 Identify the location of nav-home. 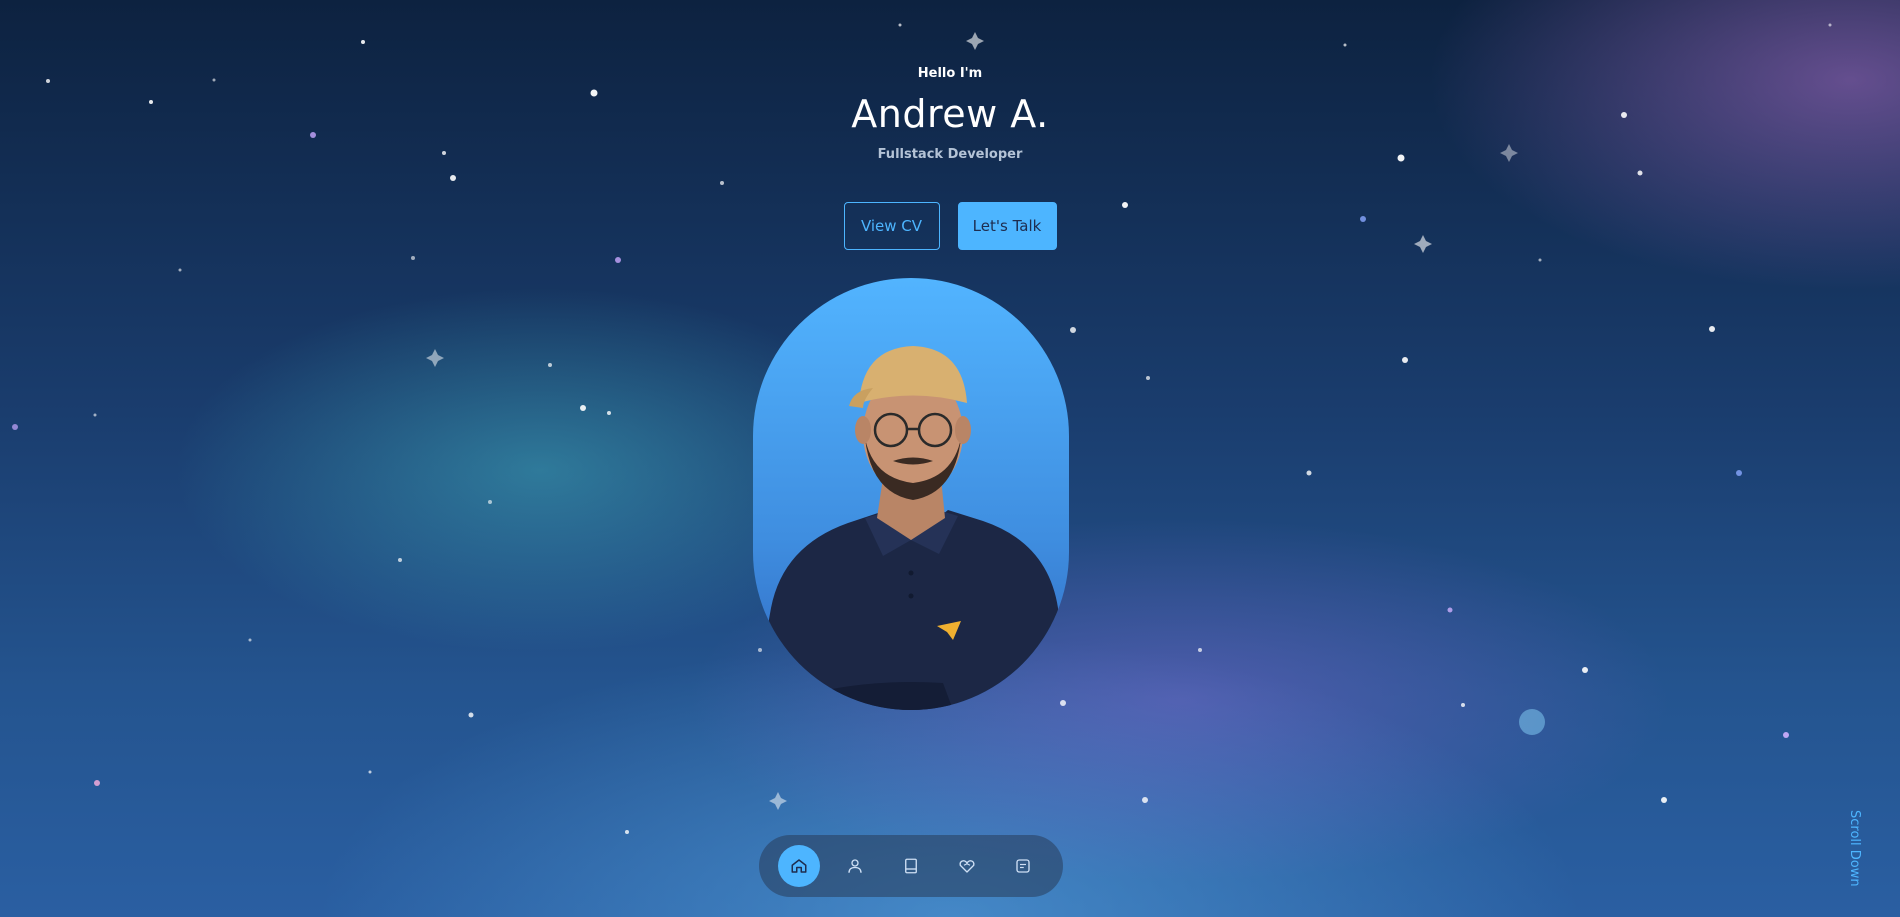
(799, 866).